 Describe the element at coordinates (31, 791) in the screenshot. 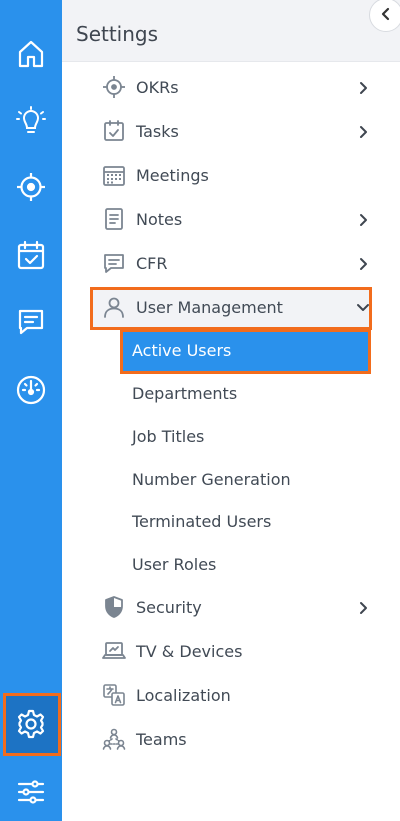

I see `sliders-icon` at that location.